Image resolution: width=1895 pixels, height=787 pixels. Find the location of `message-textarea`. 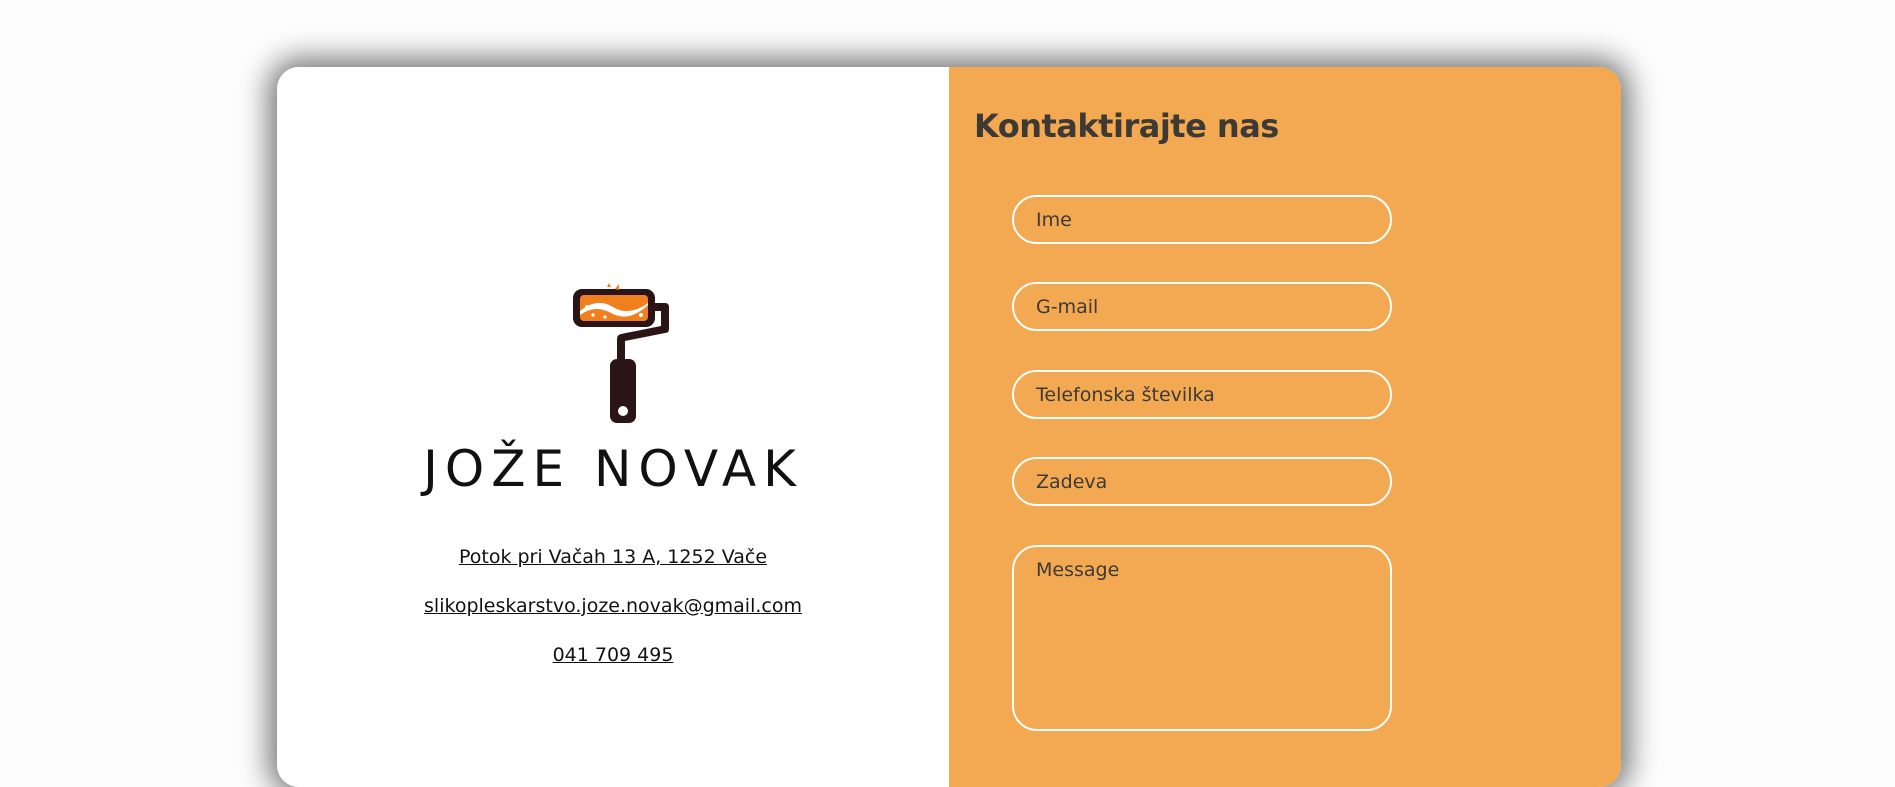

message-textarea is located at coordinates (1202, 638).